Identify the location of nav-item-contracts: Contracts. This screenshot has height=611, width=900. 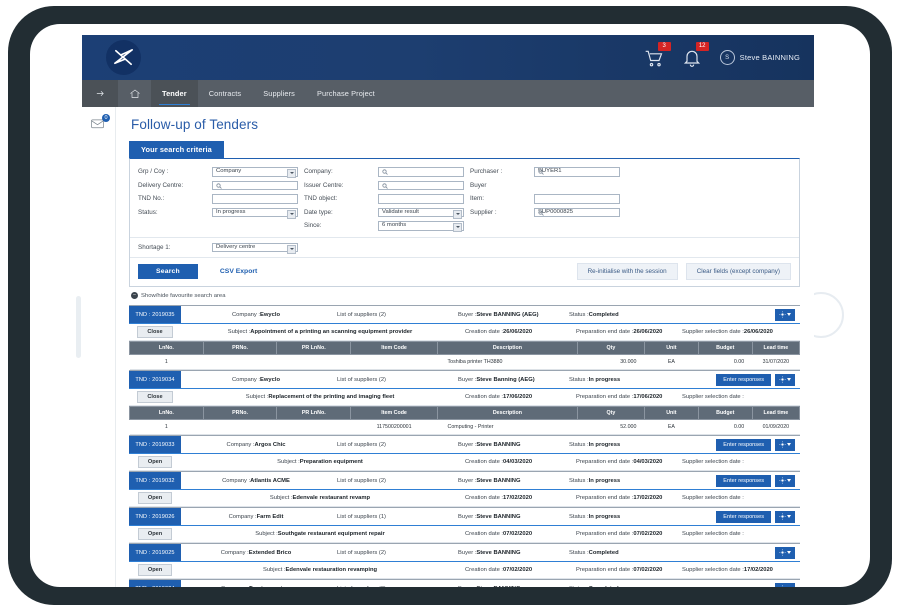
(225, 93).